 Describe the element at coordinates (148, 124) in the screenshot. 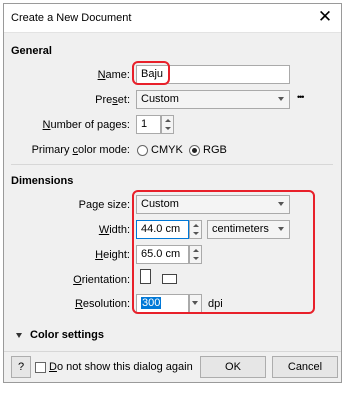

I see `pages-input: 1` at that location.